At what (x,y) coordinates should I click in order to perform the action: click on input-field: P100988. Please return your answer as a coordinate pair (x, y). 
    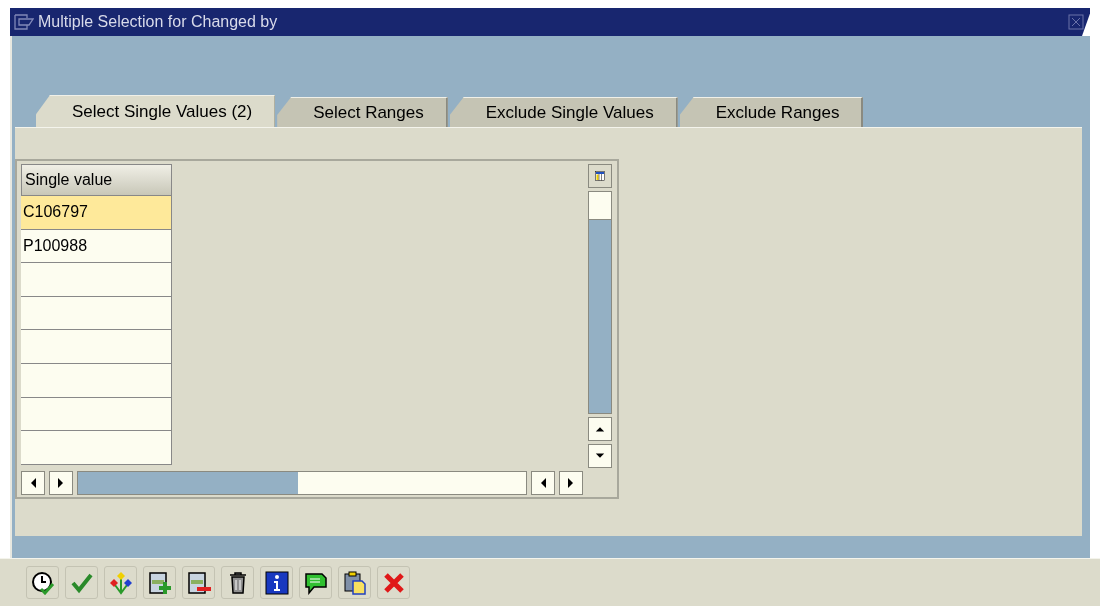
    Looking at the image, I should click on (96, 246).